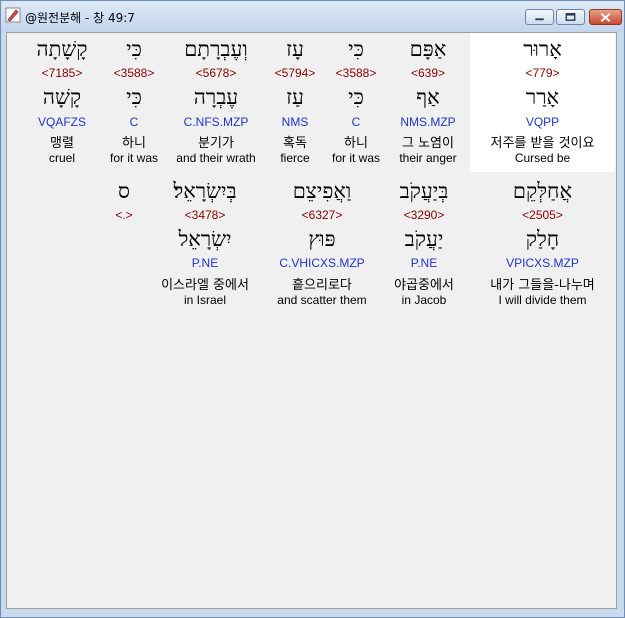 This screenshot has width=625, height=618. I want to click on app-pencil-icon, so click(13, 15).